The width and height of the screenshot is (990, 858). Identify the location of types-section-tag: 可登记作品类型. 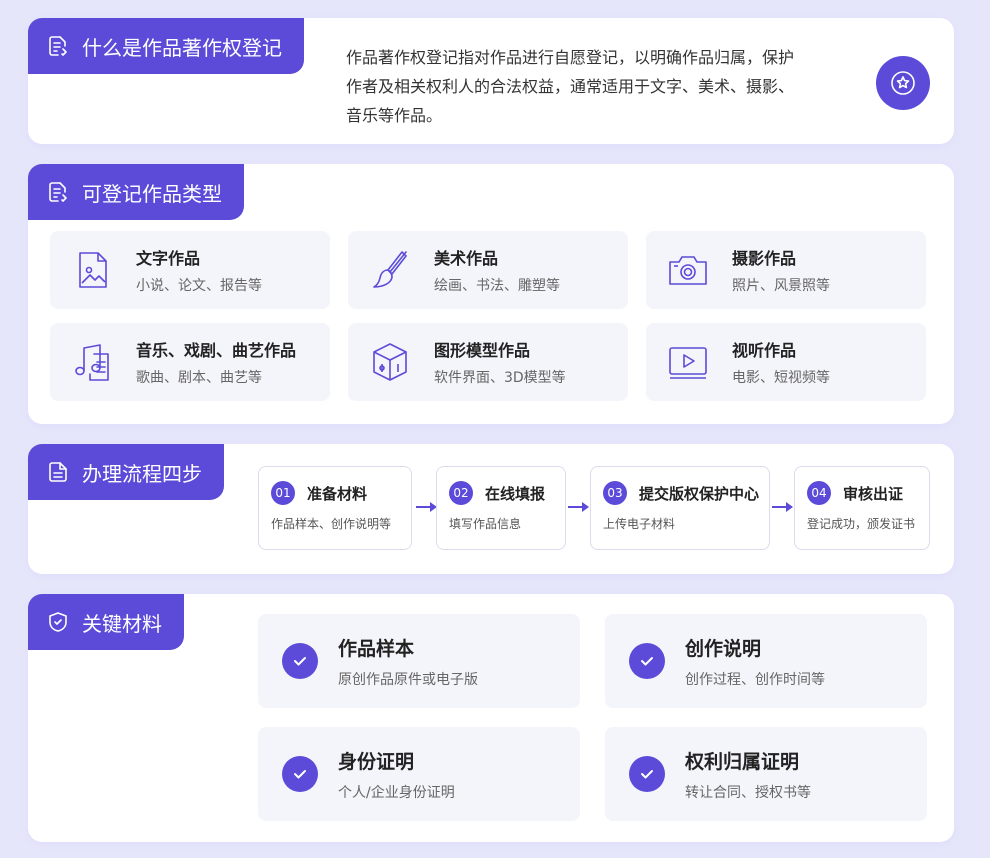
(136, 192).